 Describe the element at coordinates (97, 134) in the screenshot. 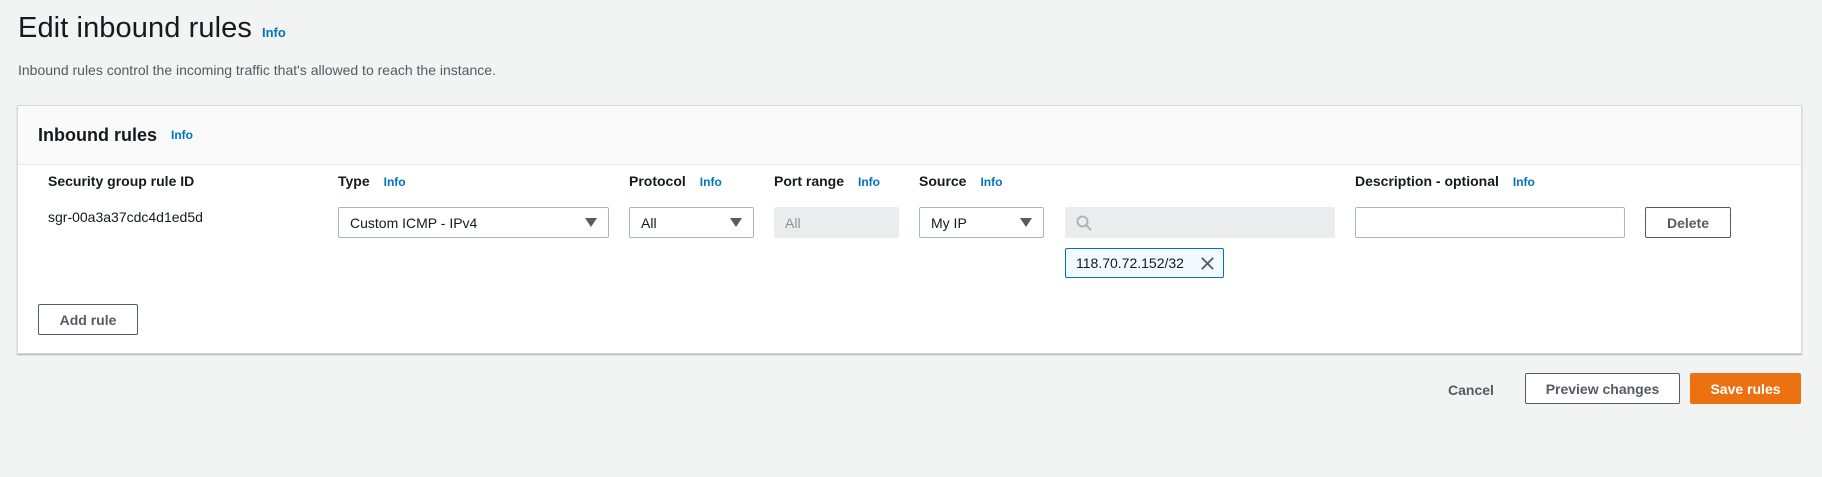

I see `panel-title: Inbound rules` at that location.